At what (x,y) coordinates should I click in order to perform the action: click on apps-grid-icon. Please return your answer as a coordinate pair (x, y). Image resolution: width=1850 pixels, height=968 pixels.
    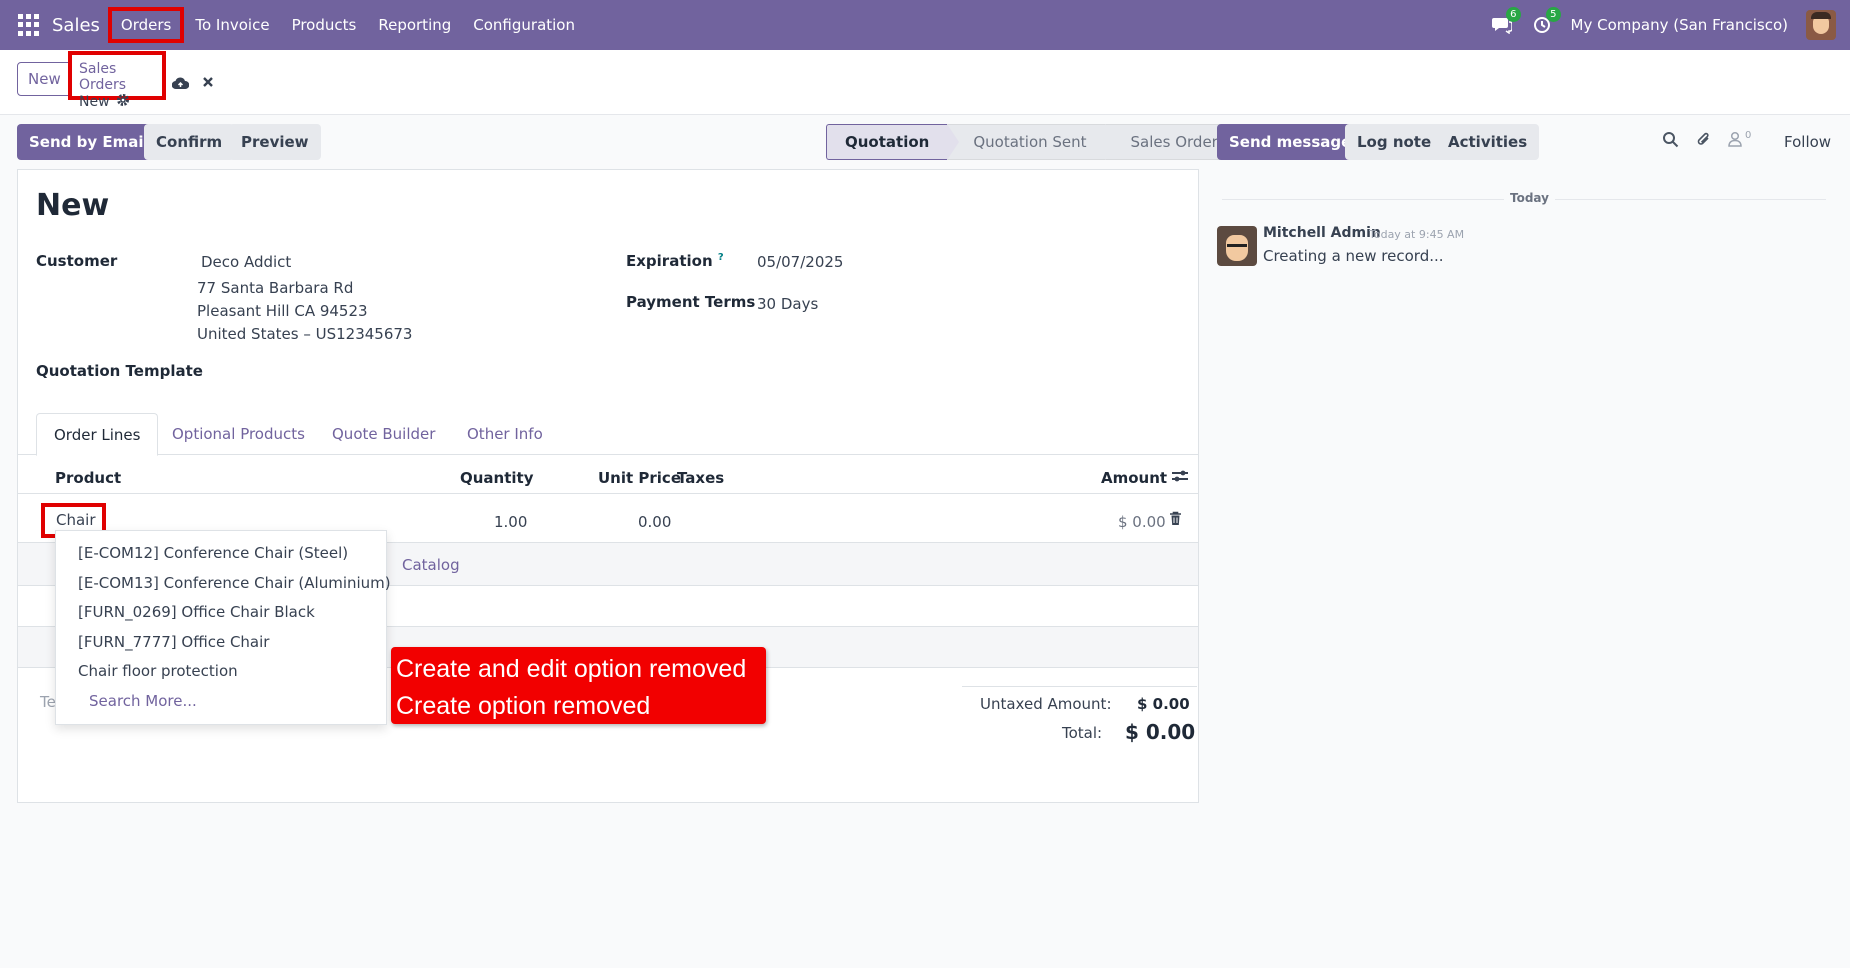
    Looking at the image, I should click on (29, 25).